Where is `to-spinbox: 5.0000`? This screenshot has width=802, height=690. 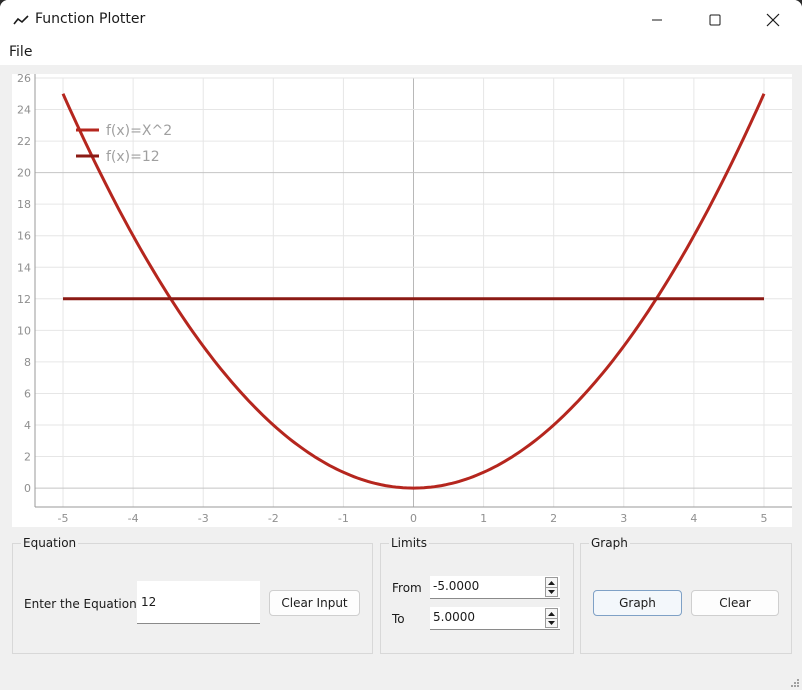
to-spinbox: 5.0000 is located at coordinates (495, 618).